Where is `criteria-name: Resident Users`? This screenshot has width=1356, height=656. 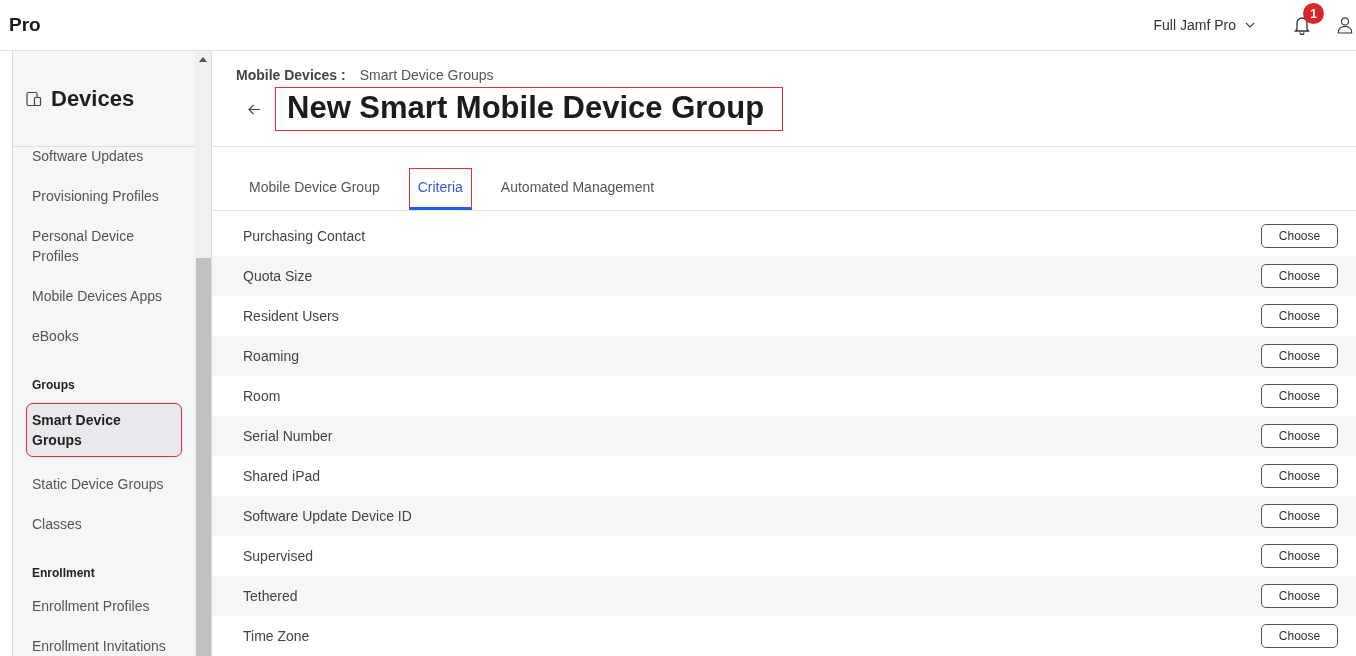 criteria-name: Resident Users is located at coordinates (291, 316).